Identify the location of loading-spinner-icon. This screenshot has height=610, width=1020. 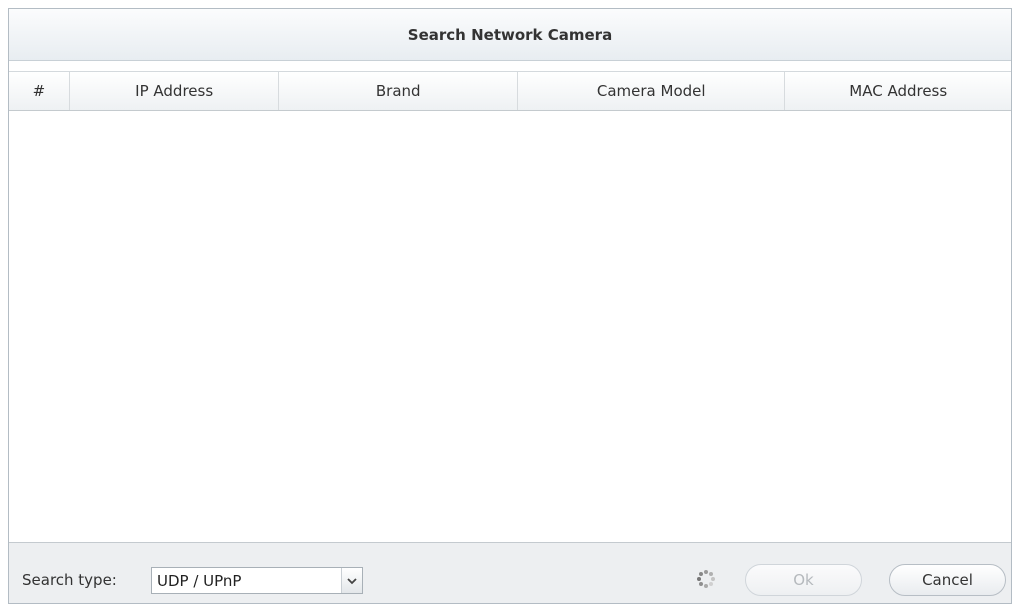
(706, 579).